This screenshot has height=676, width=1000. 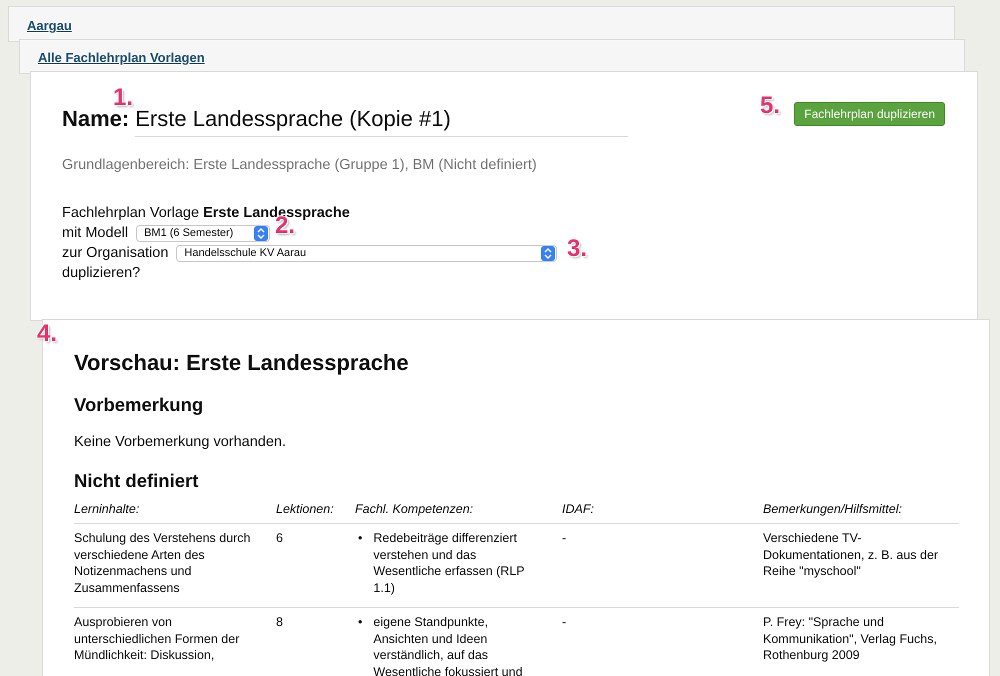 I want to click on column-header: Lerninhalte:, so click(x=175, y=513).